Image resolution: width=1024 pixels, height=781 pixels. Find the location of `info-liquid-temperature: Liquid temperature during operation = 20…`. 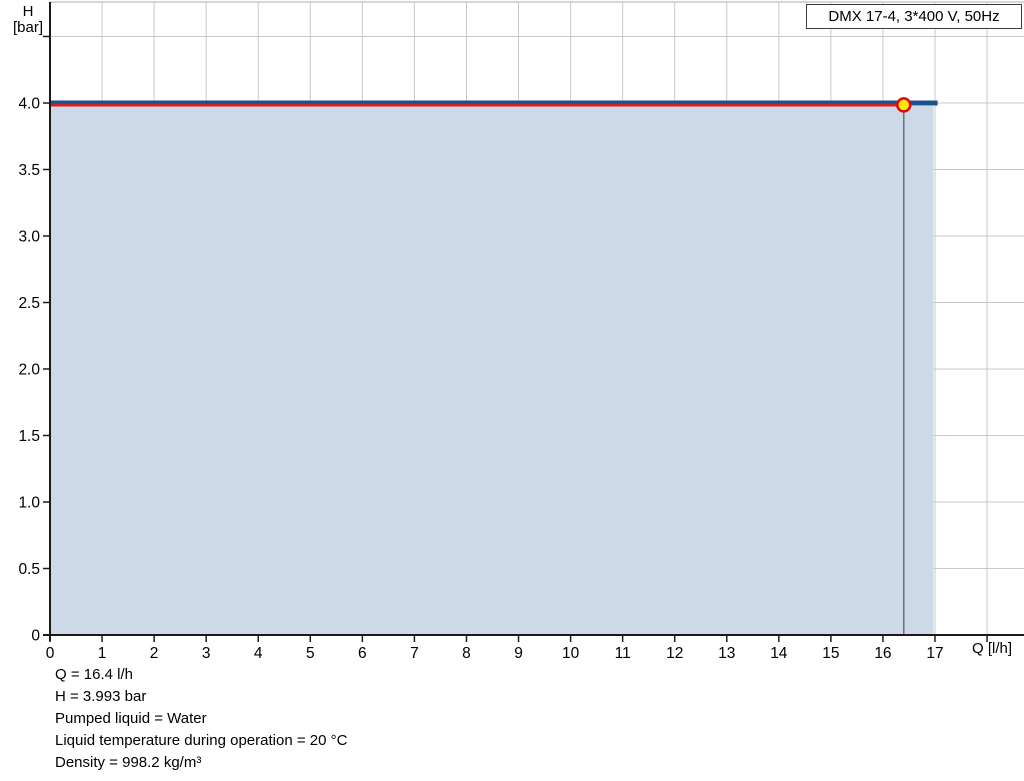

info-liquid-temperature: Liquid temperature during operation = 20… is located at coordinates (201, 740).